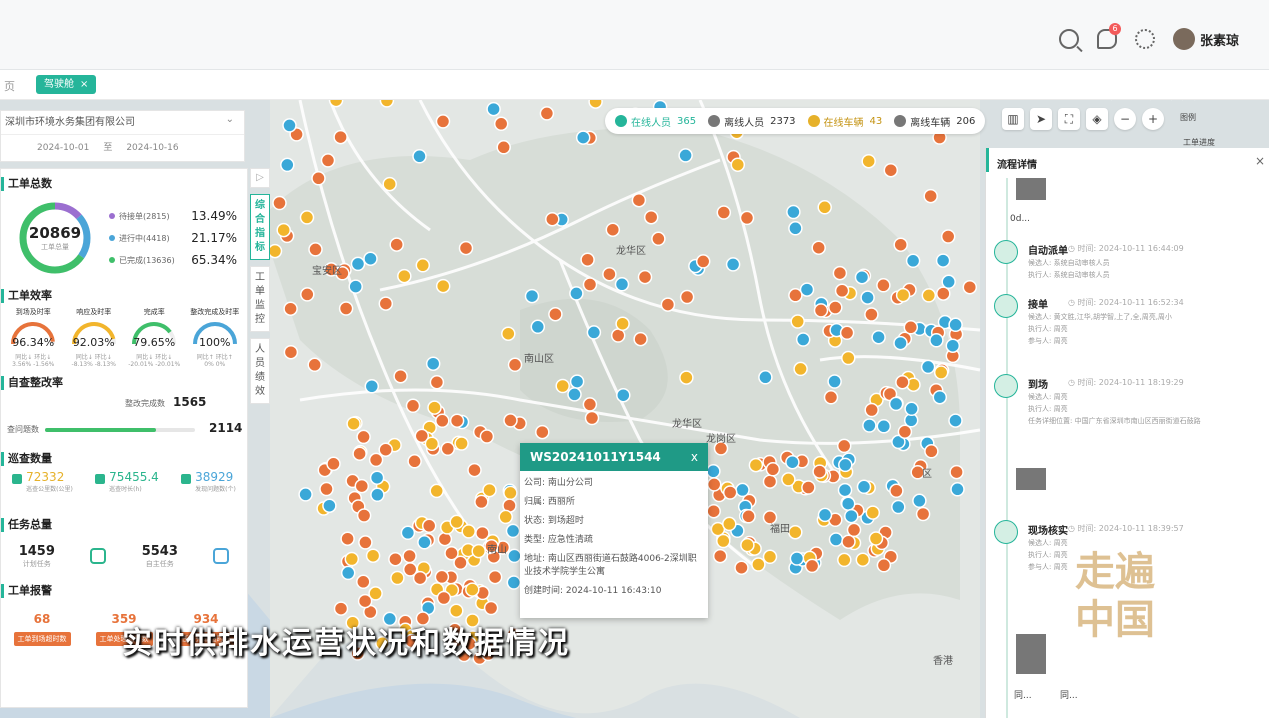 The height and width of the screenshot is (718, 1269). Describe the element at coordinates (1031, 189) in the screenshot. I see `photo-thumbnail` at that location.